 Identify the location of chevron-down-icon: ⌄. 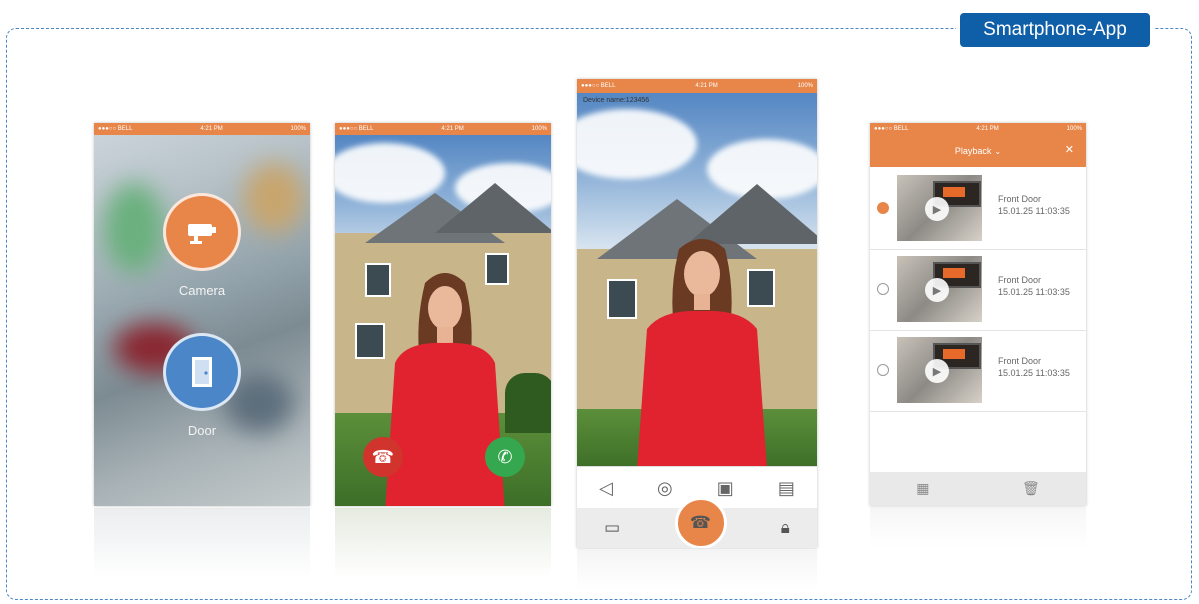
(998, 151).